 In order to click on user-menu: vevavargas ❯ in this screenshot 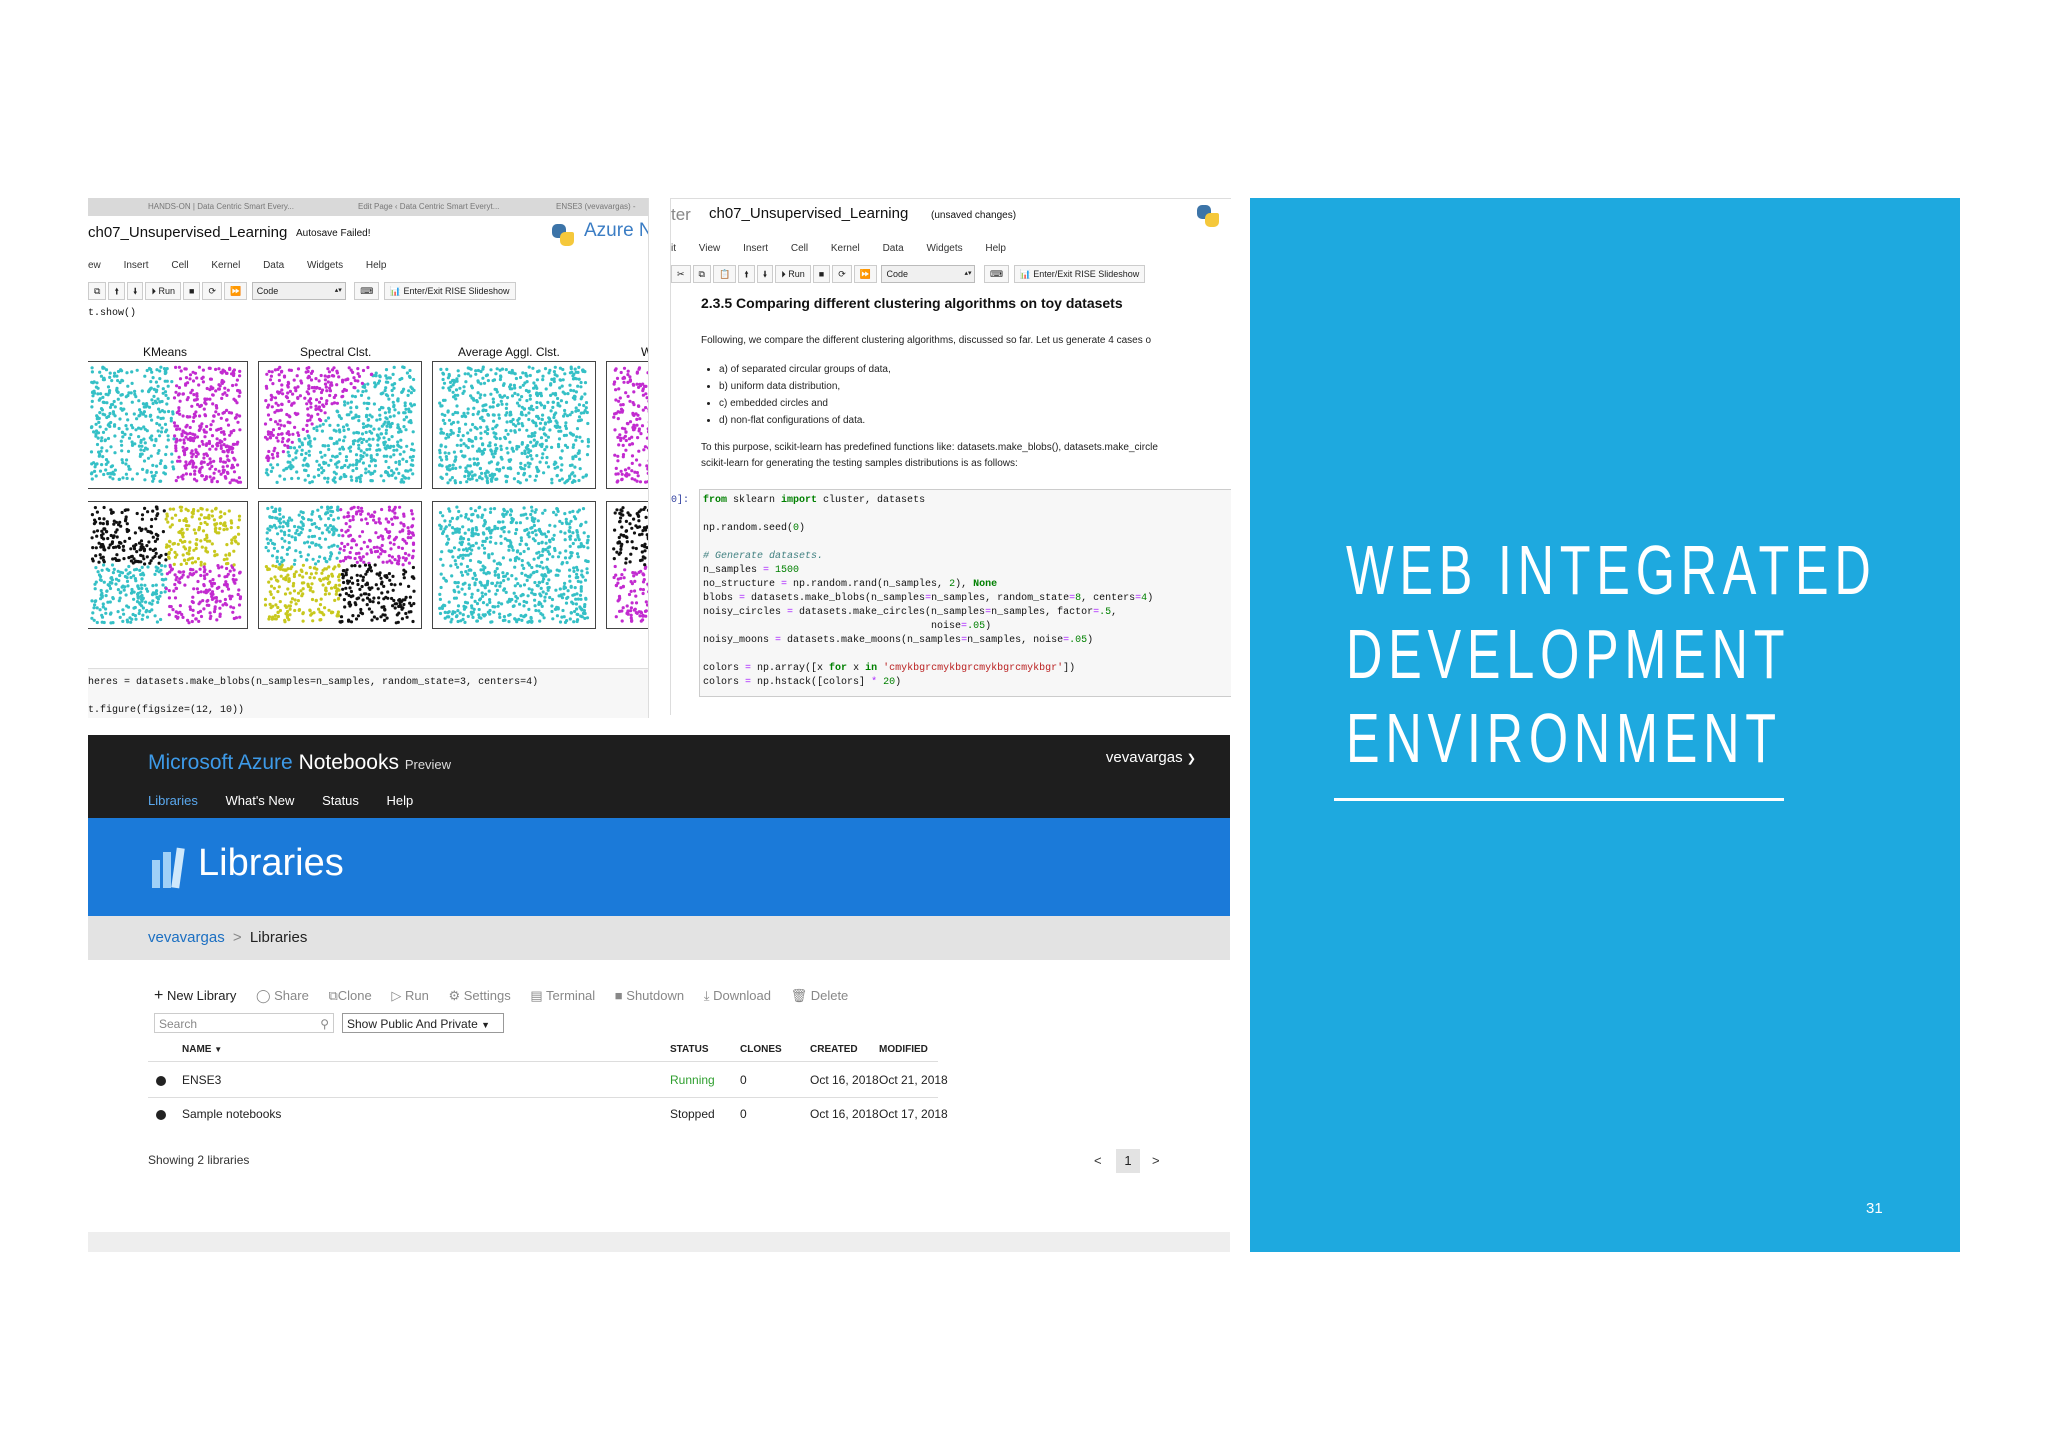, I will do `click(1151, 757)`.